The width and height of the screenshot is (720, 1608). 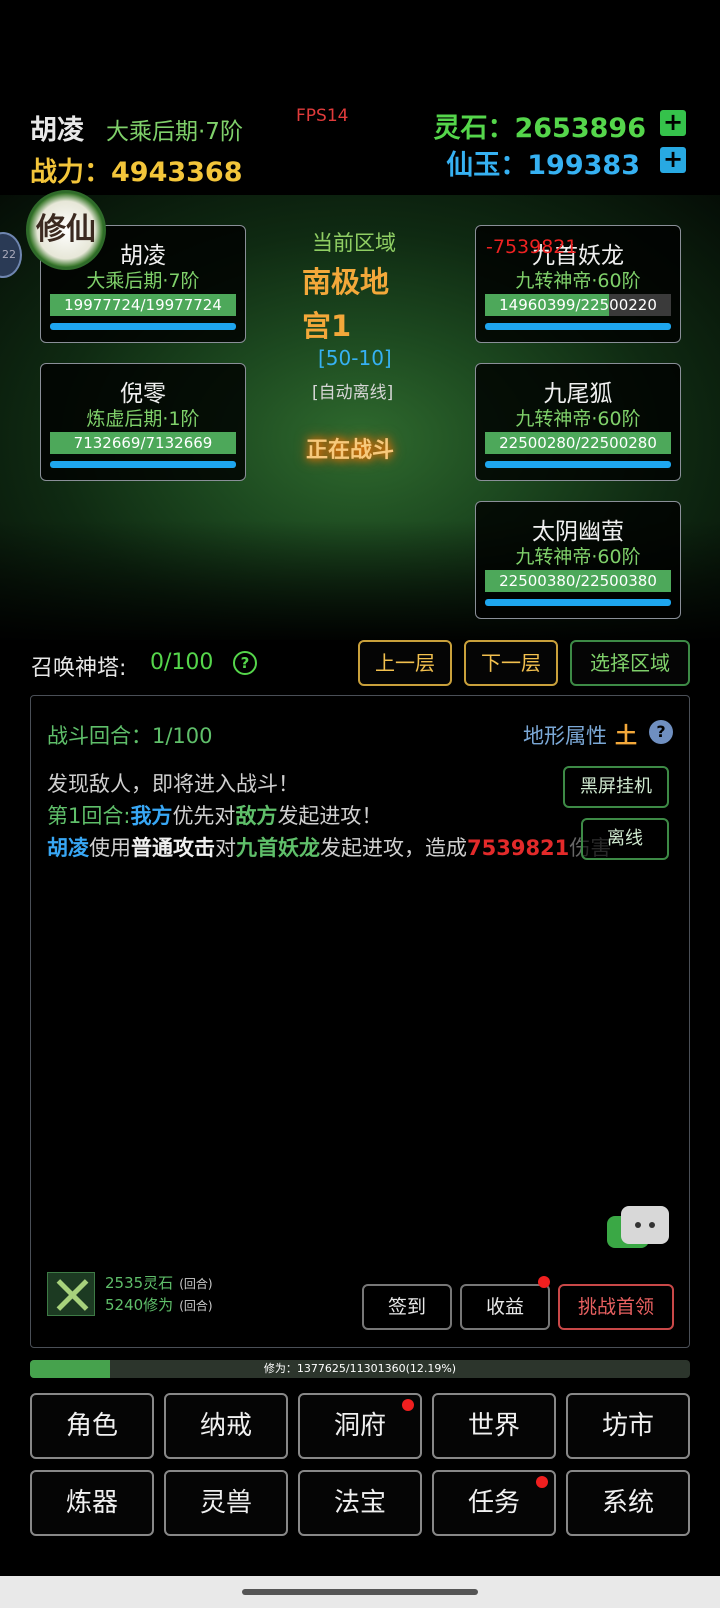 What do you see at coordinates (245, 663) in the screenshot?
I see `tower-help-icon: ?` at bounding box center [245, 663].